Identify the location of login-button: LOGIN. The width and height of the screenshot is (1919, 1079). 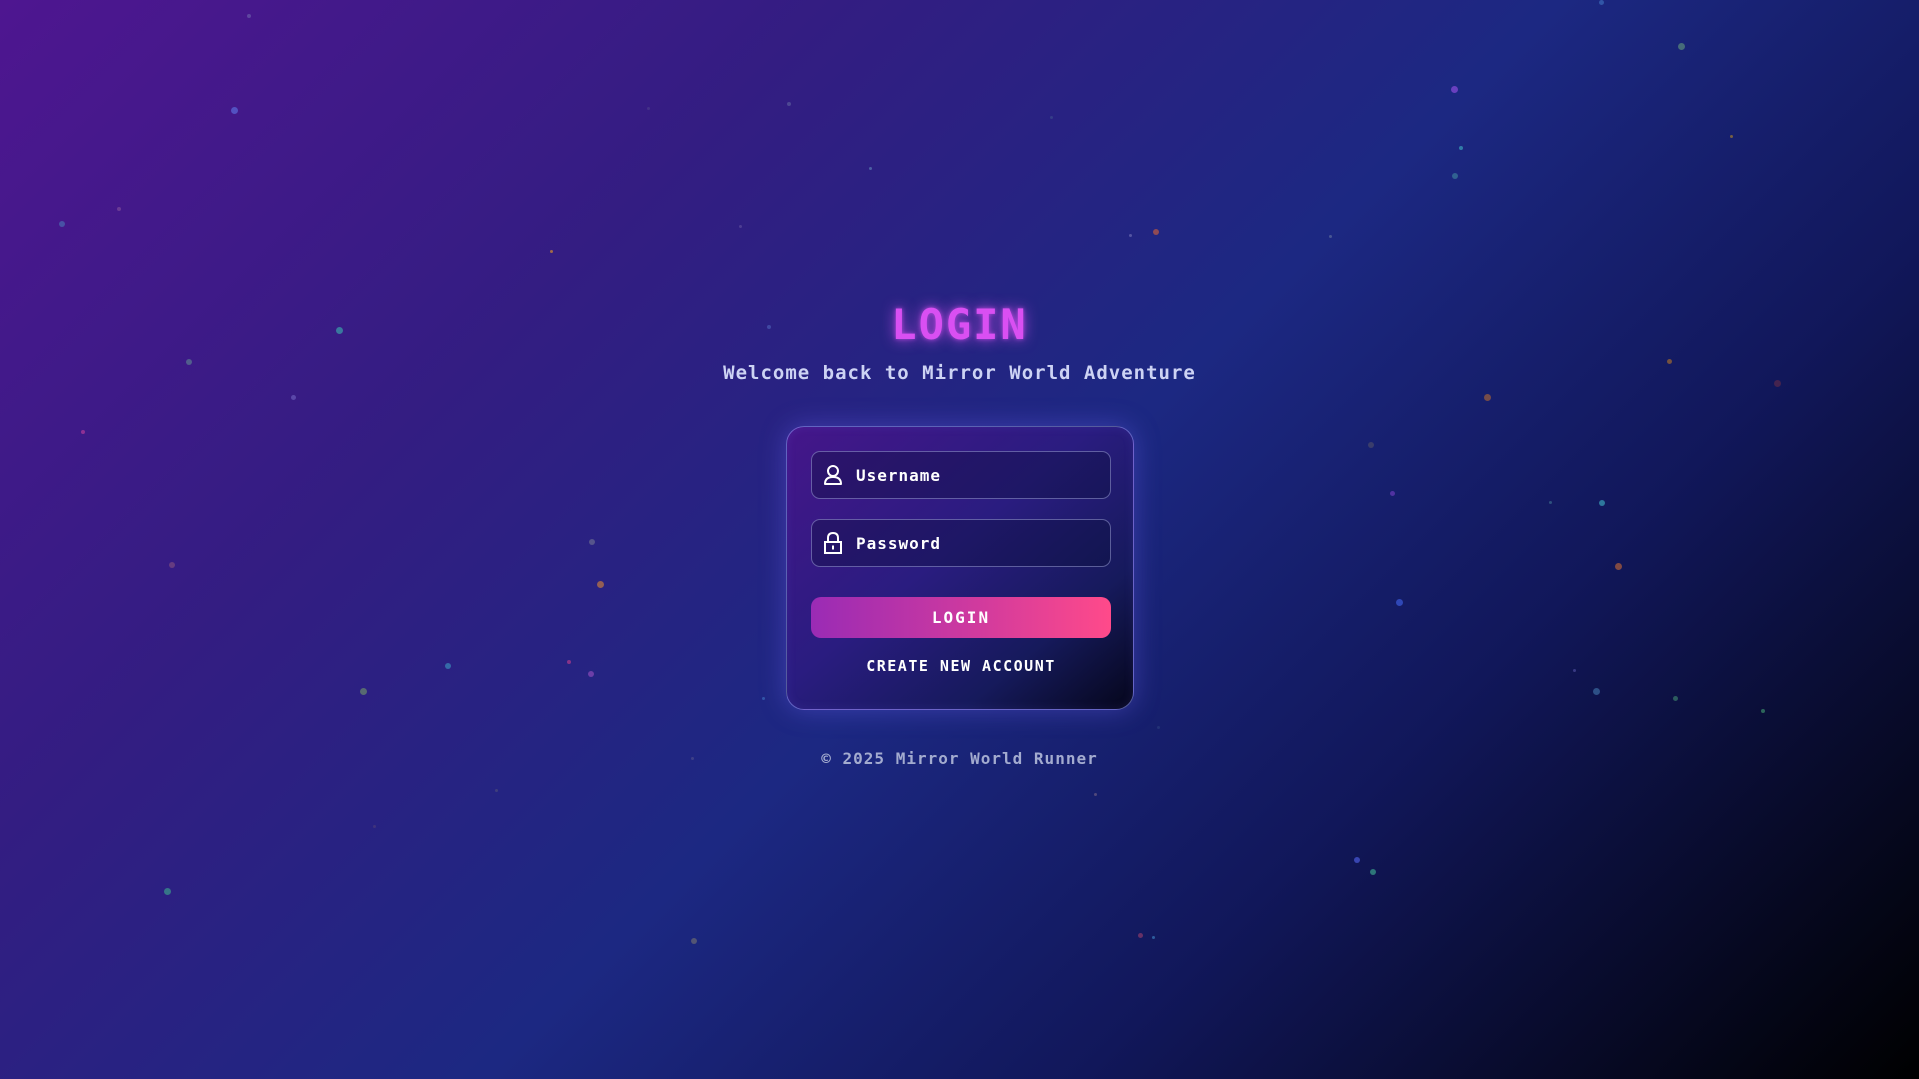
(961, 617).